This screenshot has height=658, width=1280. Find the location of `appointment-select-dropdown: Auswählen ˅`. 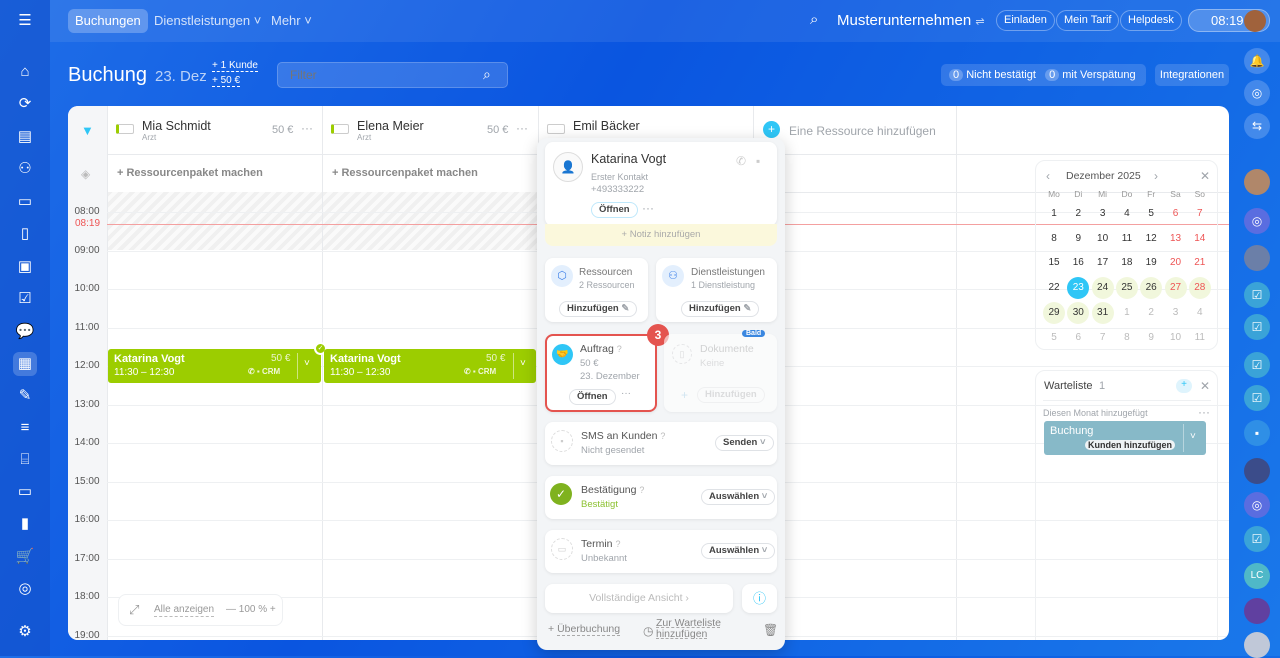

appointment-select-dropdown: Auswählen ˅ is located at coordinates (738, 551).